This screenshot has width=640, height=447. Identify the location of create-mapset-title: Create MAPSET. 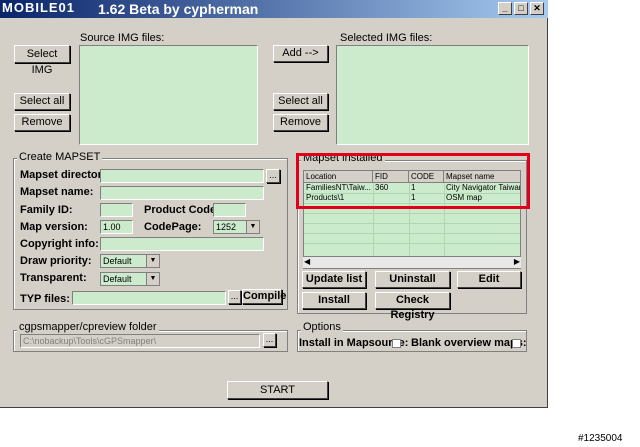
(60, 157).